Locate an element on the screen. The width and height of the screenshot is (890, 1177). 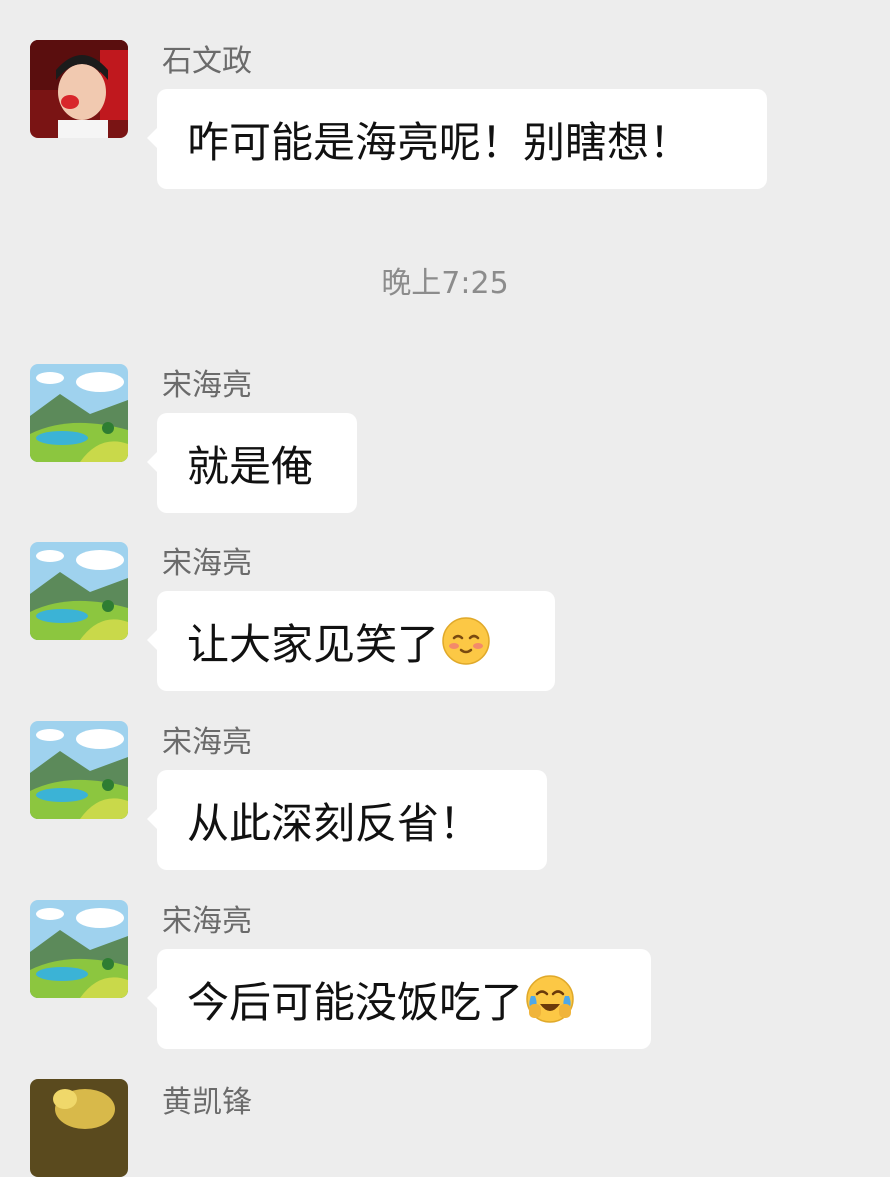
crying-laughing-emoji-icon is located at coordinates (550, 999).